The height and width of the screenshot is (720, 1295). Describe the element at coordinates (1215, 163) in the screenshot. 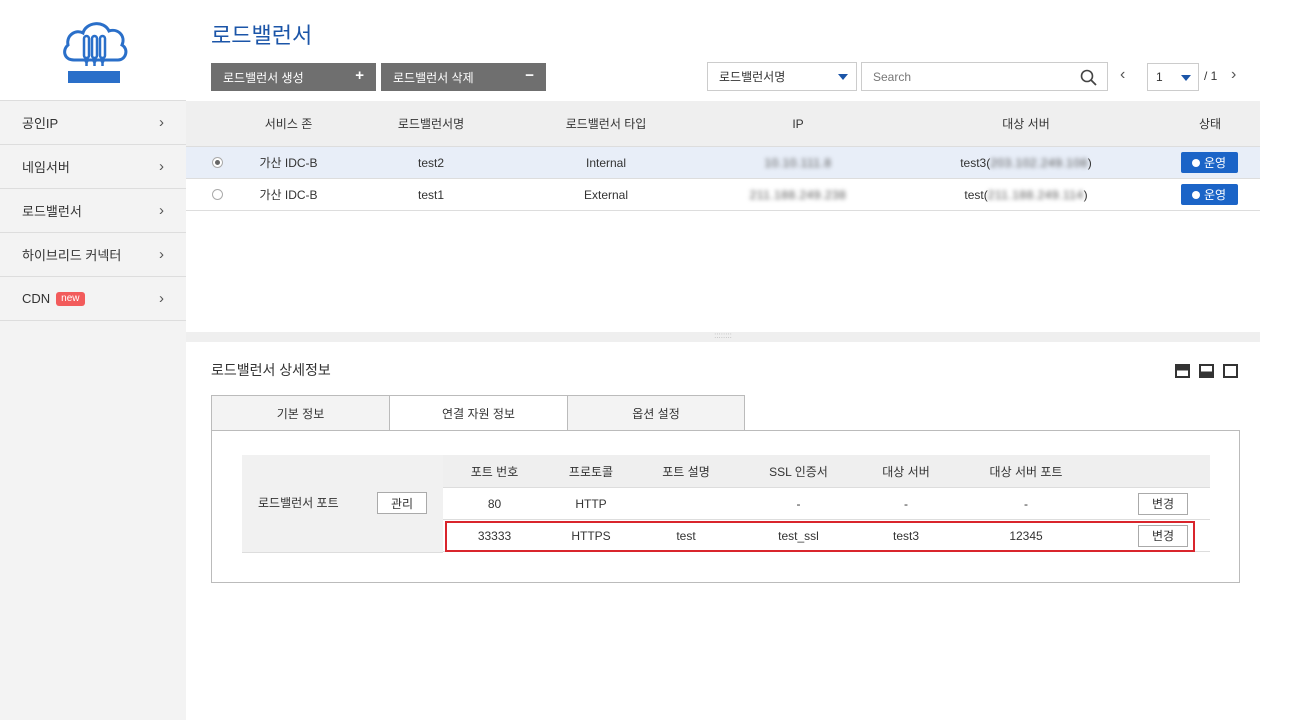

I see `status-label: 운영` at that location.